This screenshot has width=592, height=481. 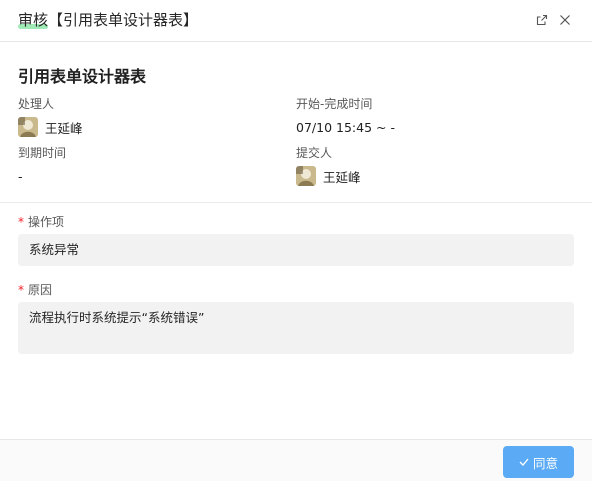 What do you see at coordinates (542, 20) in the screenshot?
I see `external-link-icon` at bounding box center [542, 20].